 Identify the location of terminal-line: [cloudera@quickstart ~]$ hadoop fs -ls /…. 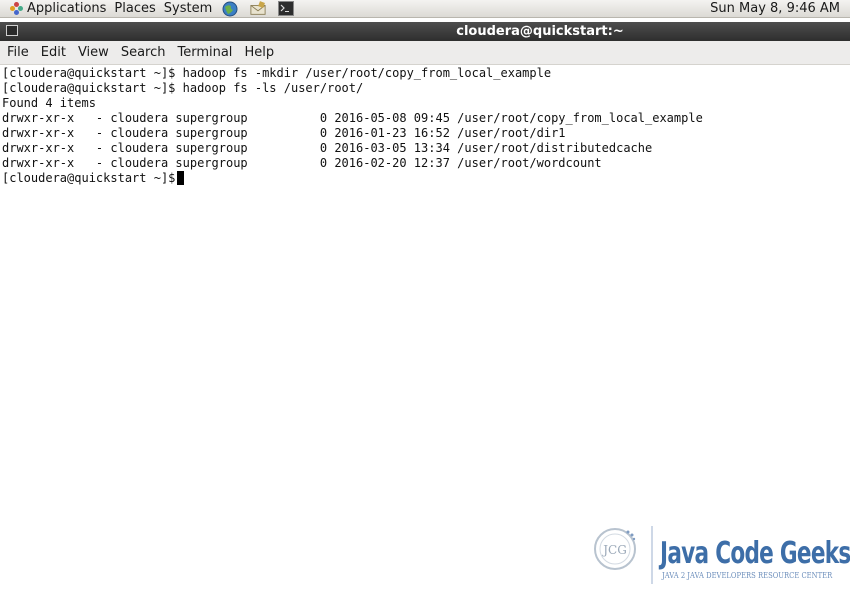
(183, 88).